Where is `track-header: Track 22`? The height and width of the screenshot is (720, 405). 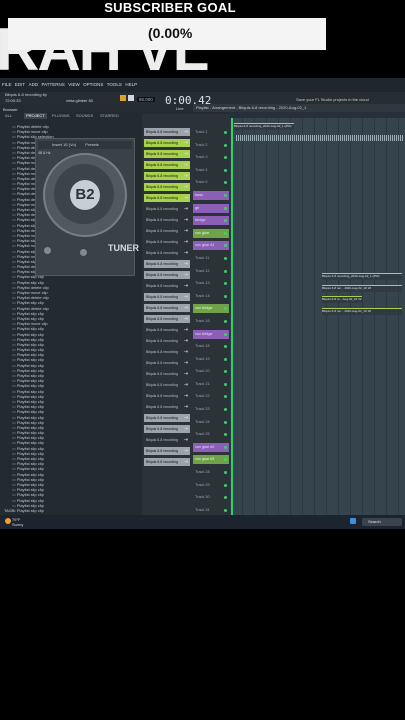
track-header: Track 22 is located at coordinates (211, 396).